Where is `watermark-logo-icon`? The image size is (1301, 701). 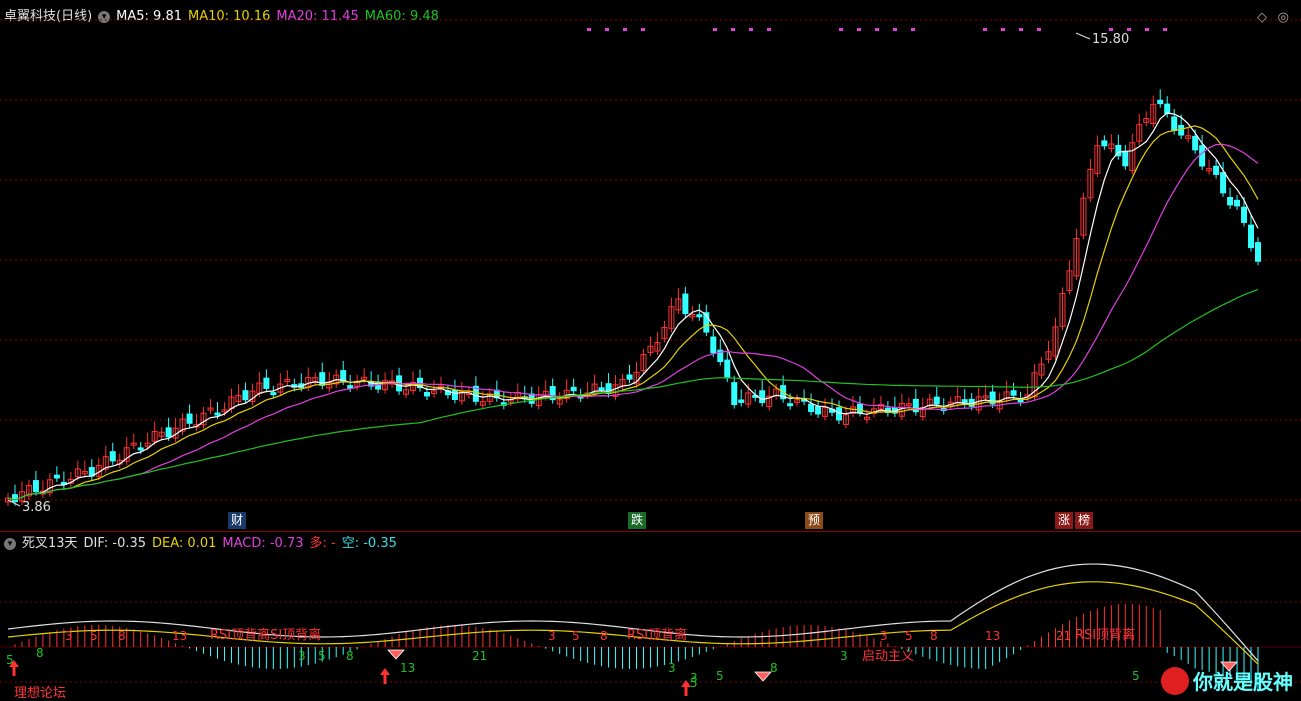 watermark-logo-icon is located at coordinates (1175, 680).